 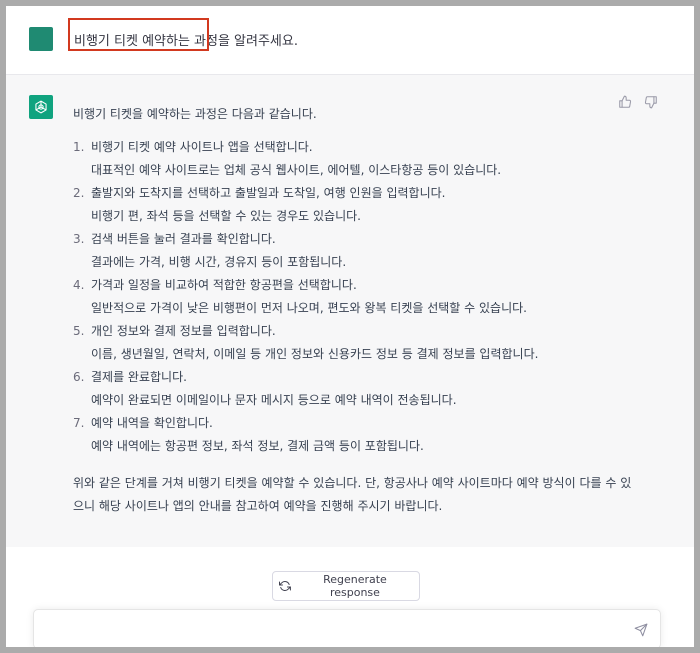 What do you see at coordinates (336, 631) in the screenshot?
I see `message-input` at bounding box center [336, 631].